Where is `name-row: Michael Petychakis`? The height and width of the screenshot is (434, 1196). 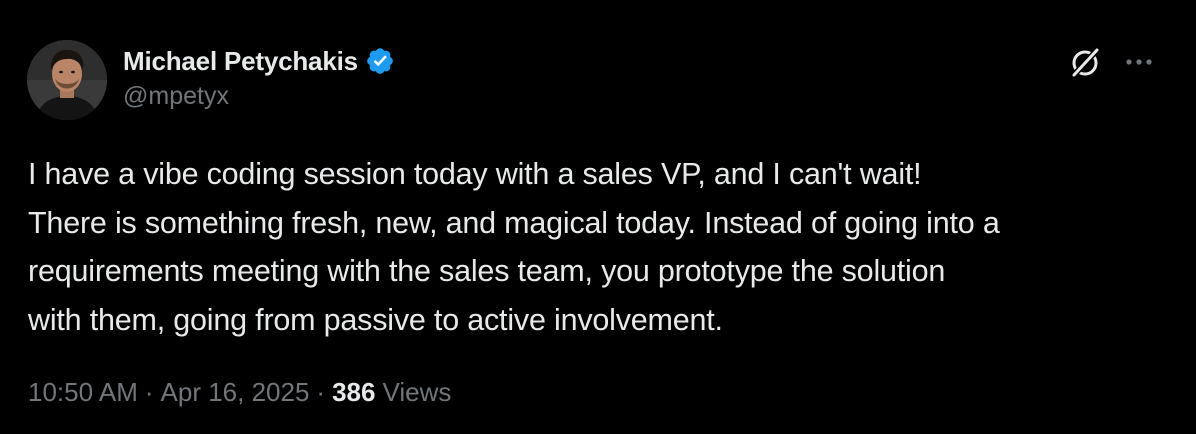
name-row: Michael Petychakis is located at coordinates (259, 61).